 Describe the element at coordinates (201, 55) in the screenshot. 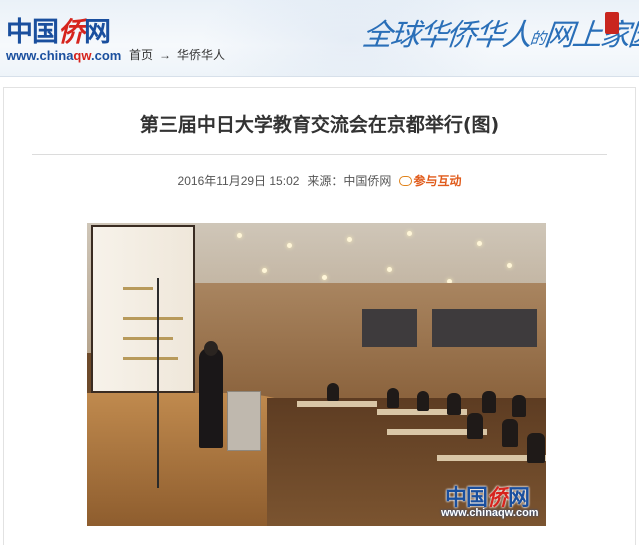

I see `breadcrumb-section-link: 华侨华人` at that location.